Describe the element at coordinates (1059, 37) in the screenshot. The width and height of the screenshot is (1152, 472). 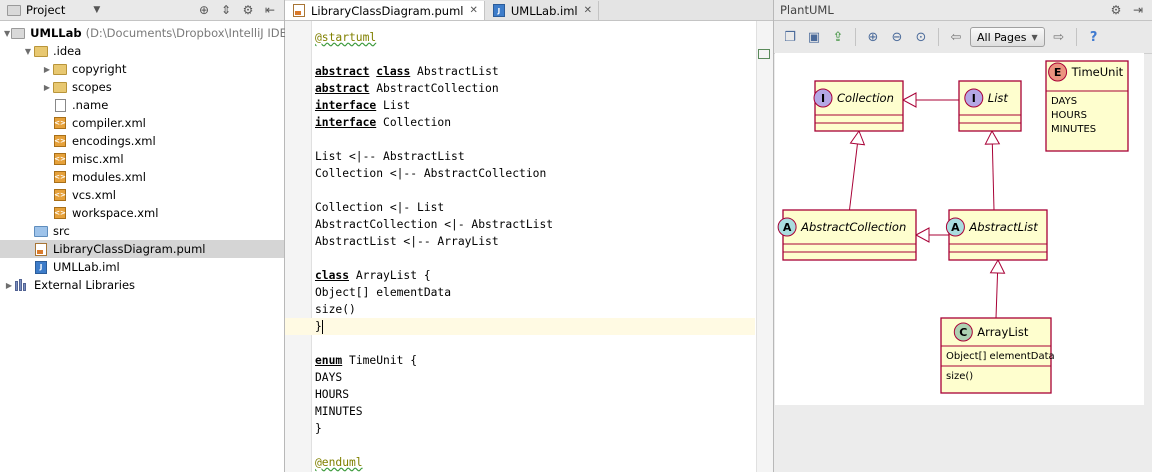
I see `next-page-icon: ⇨` at that location.